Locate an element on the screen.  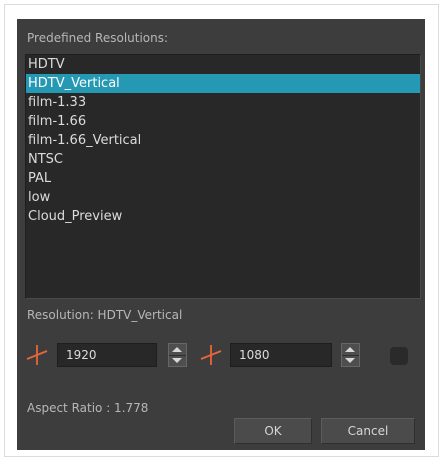
width-stepper-down is located at coordinates (177, 360).